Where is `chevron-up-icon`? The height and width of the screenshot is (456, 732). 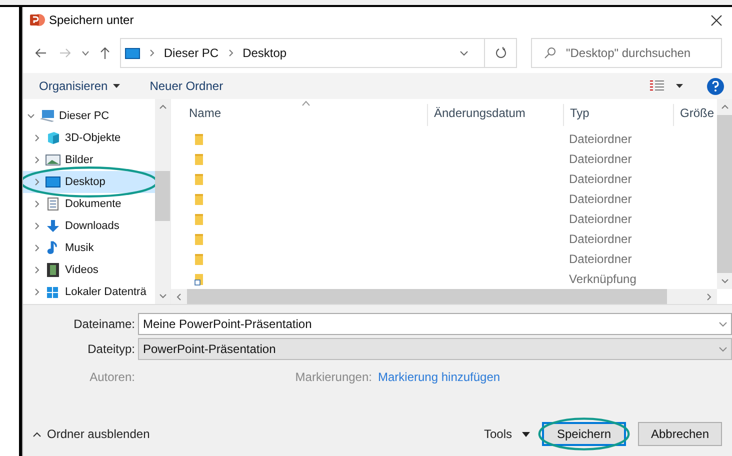 chevron-up-icon is located at coordinates (37, 434).